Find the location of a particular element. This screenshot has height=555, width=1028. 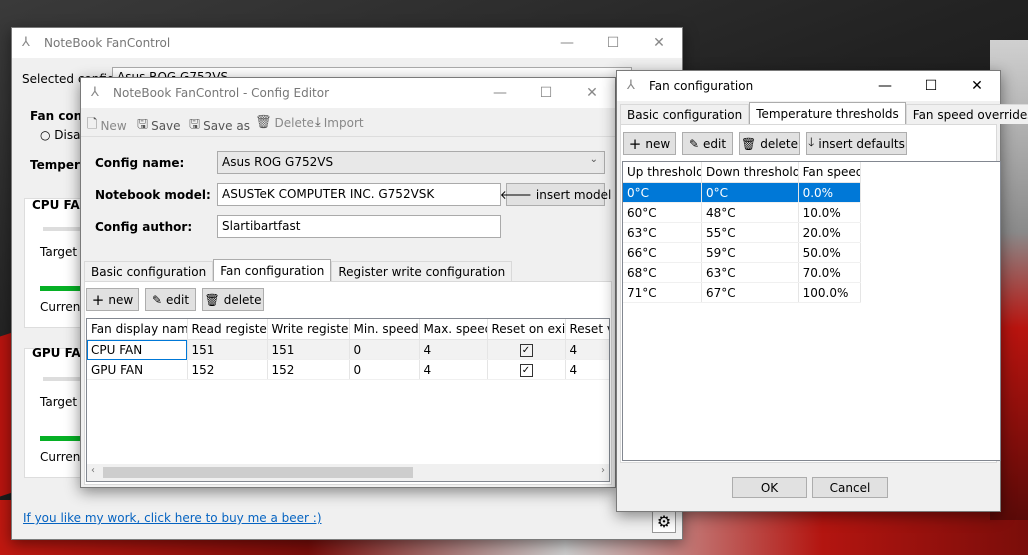

table-row: GPU FAN 152 152 0 4 ✓ 4 is located at coordinates (348, 369).